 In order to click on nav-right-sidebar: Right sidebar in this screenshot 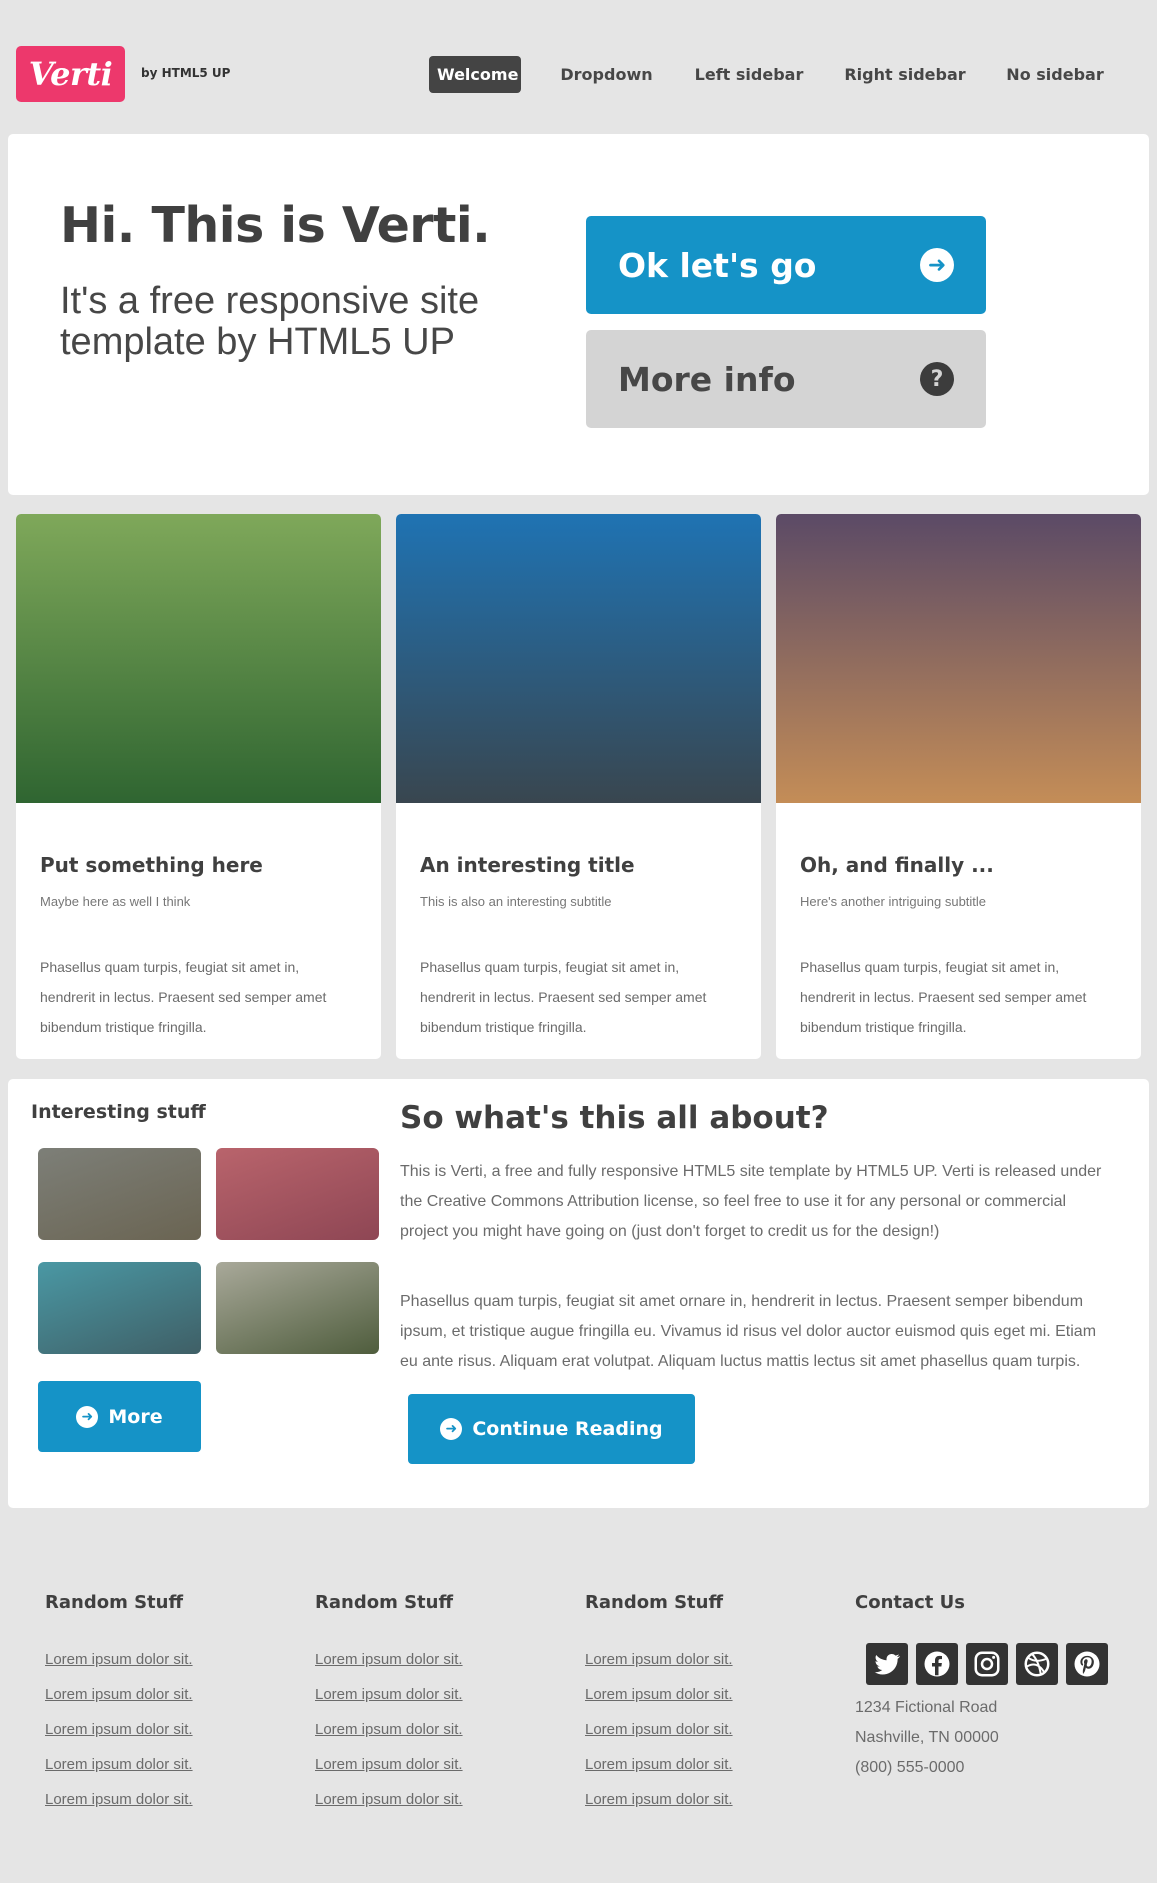, I will do `click(905, 74)`.